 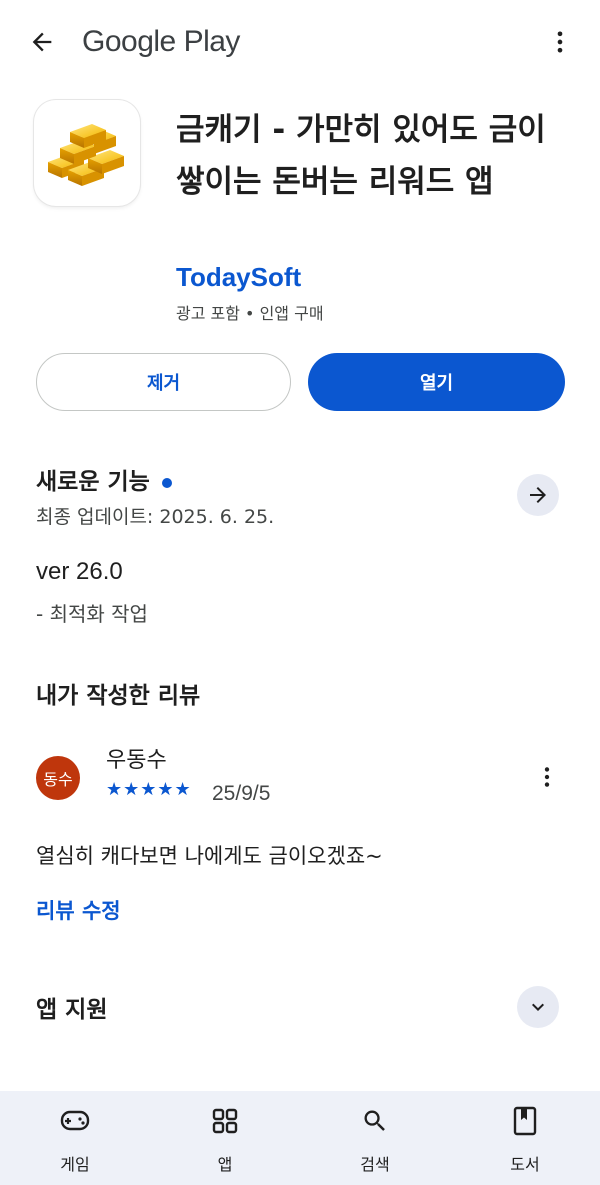 I want to click on nav-item-apps: 앱, so click(x=225, y=1138).